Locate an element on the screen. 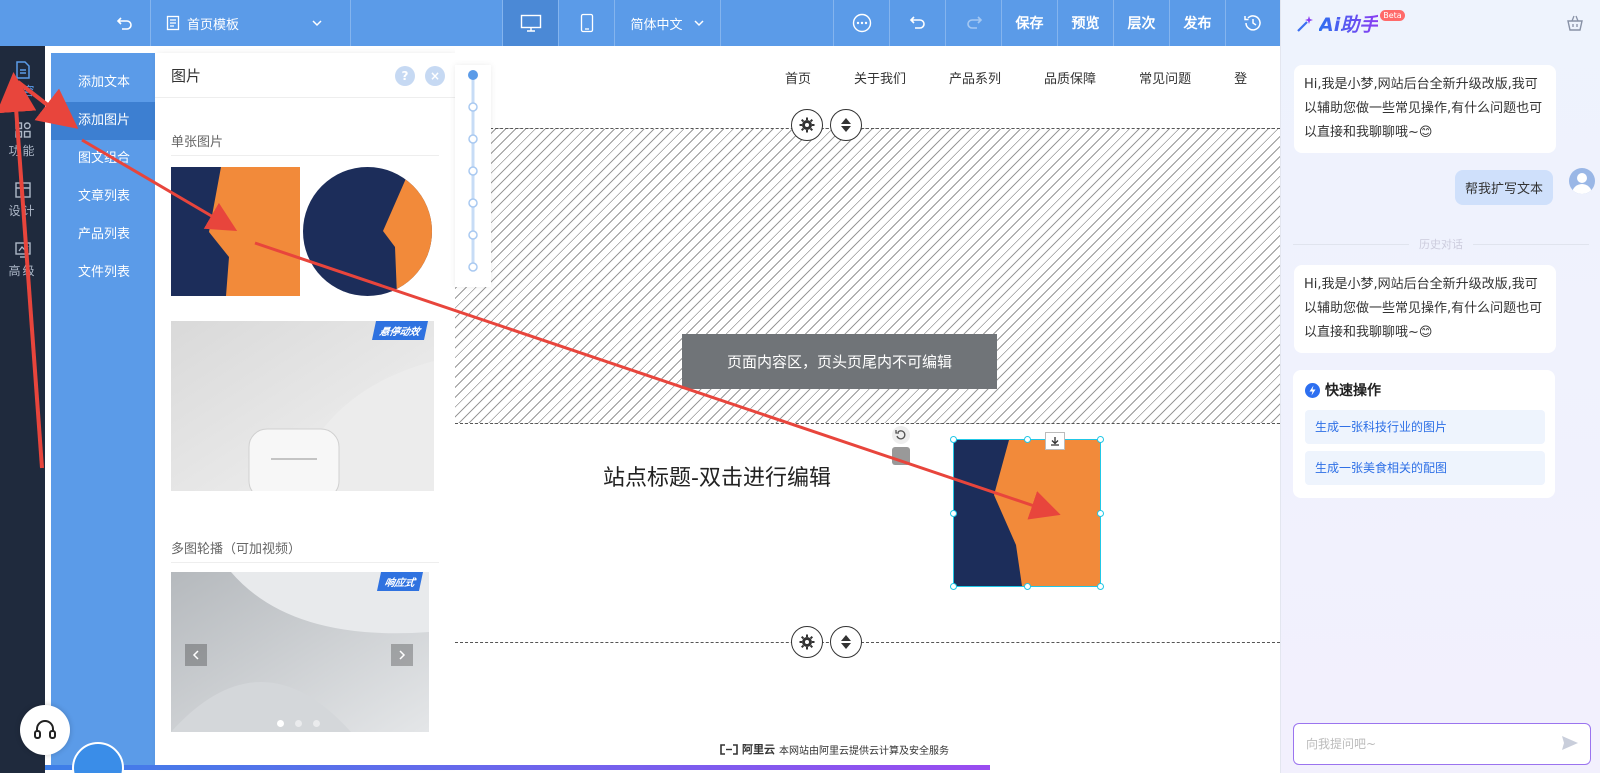 This screenshot has height=773, width=1600. single-image-label: 单张图片 is located at coordinates (197, 142).